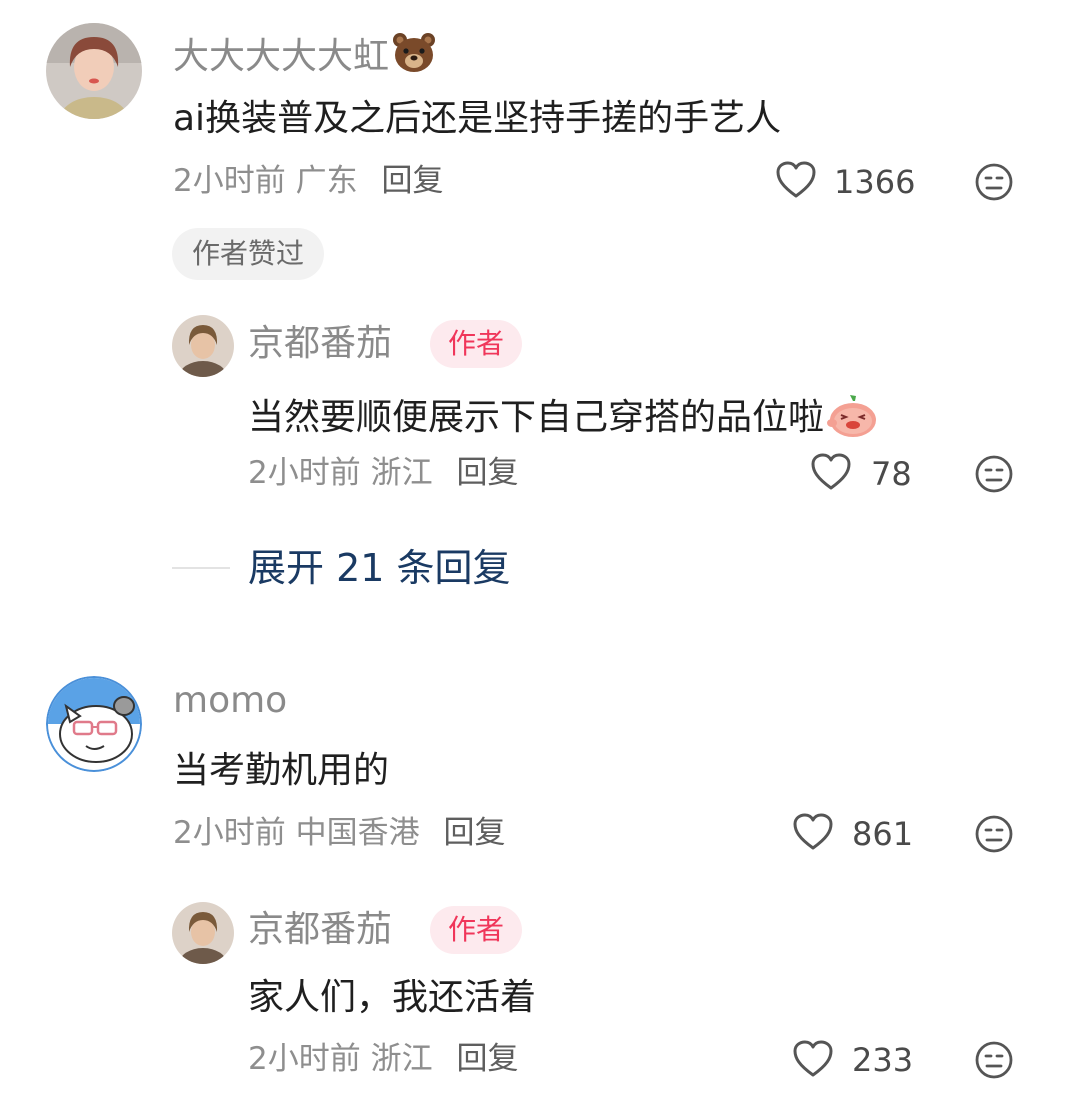 This screenshot has width=1080, height=1102. What do you see at coordinates (281, 770) in the screenshot?
I see `comment-text: 当考勤机用的` at bounding box center [281, 770].